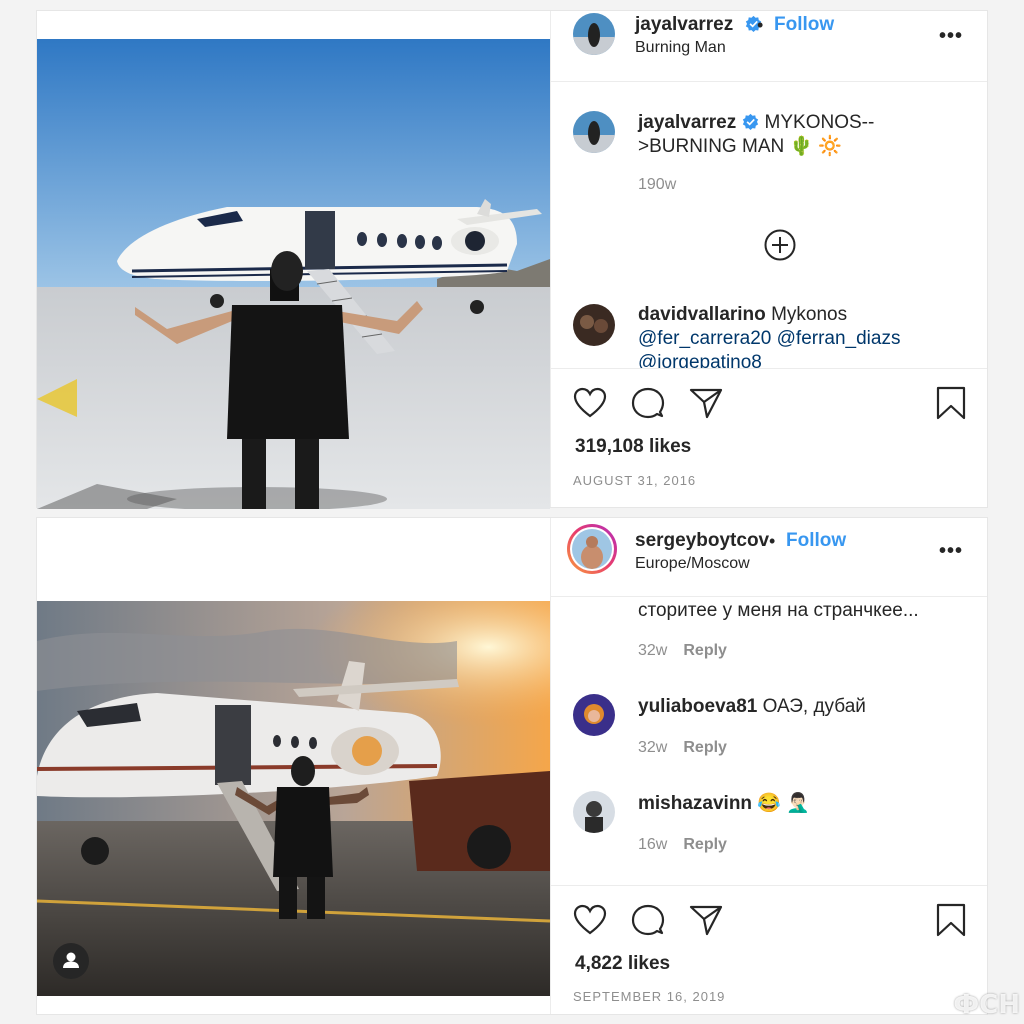  I want to click on post-username: sergeyboytcov, so click(702, 541).